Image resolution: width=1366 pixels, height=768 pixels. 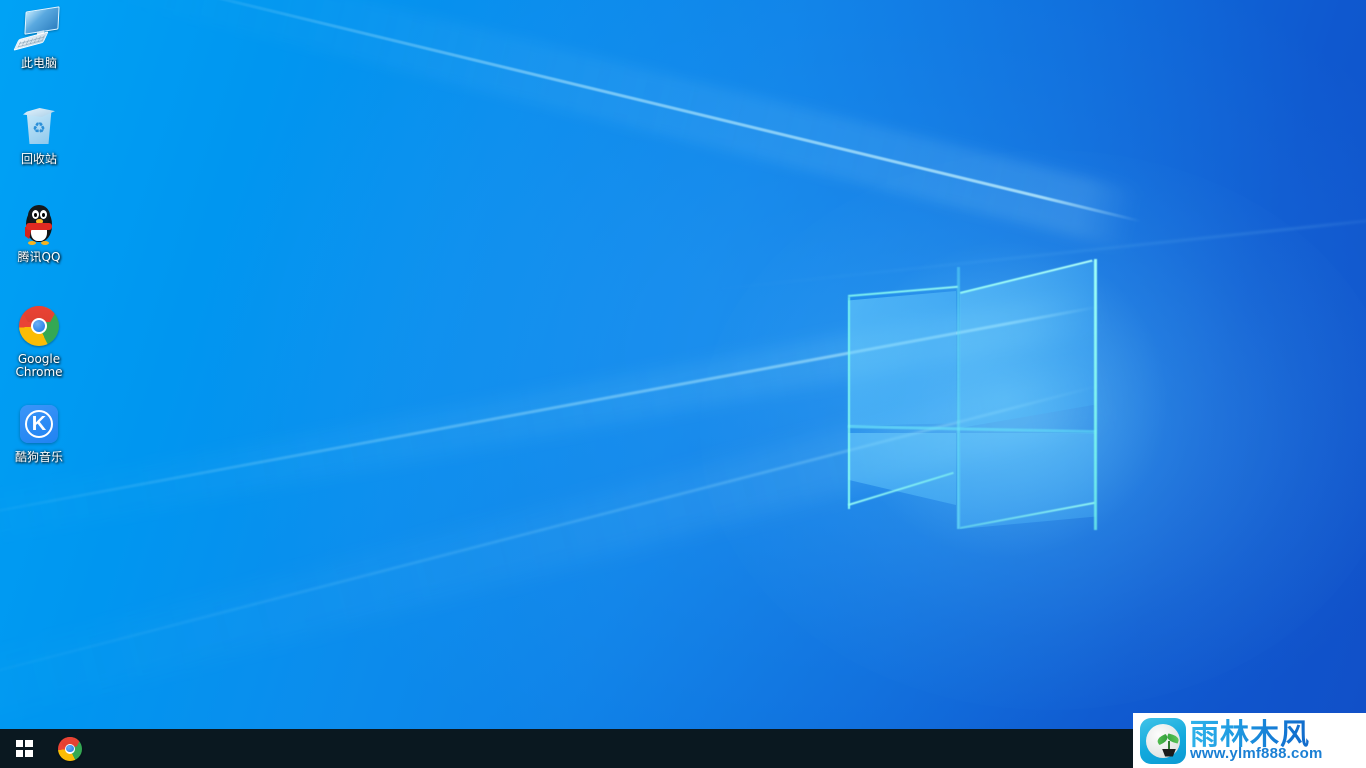 I want to click on pot-shape, so click(x=1169, y=752).